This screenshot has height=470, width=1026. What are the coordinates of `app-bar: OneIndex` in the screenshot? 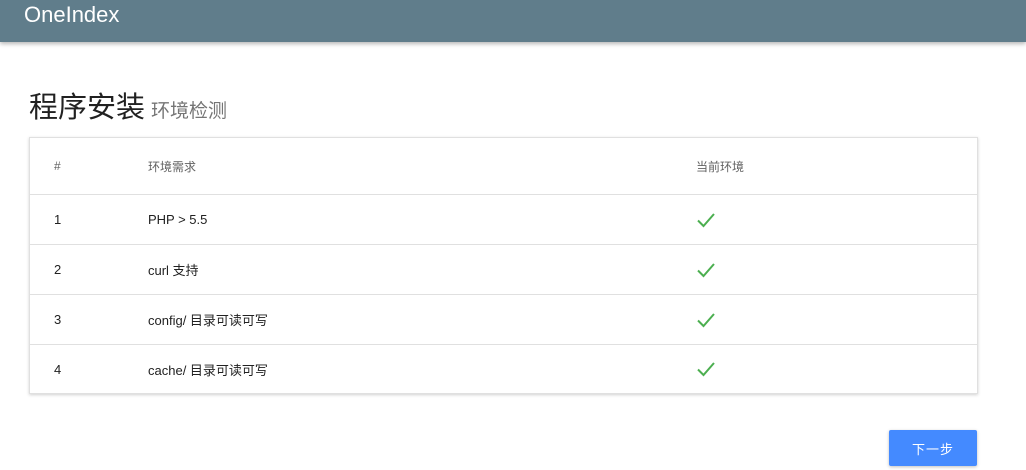 It's located at (513, 21).